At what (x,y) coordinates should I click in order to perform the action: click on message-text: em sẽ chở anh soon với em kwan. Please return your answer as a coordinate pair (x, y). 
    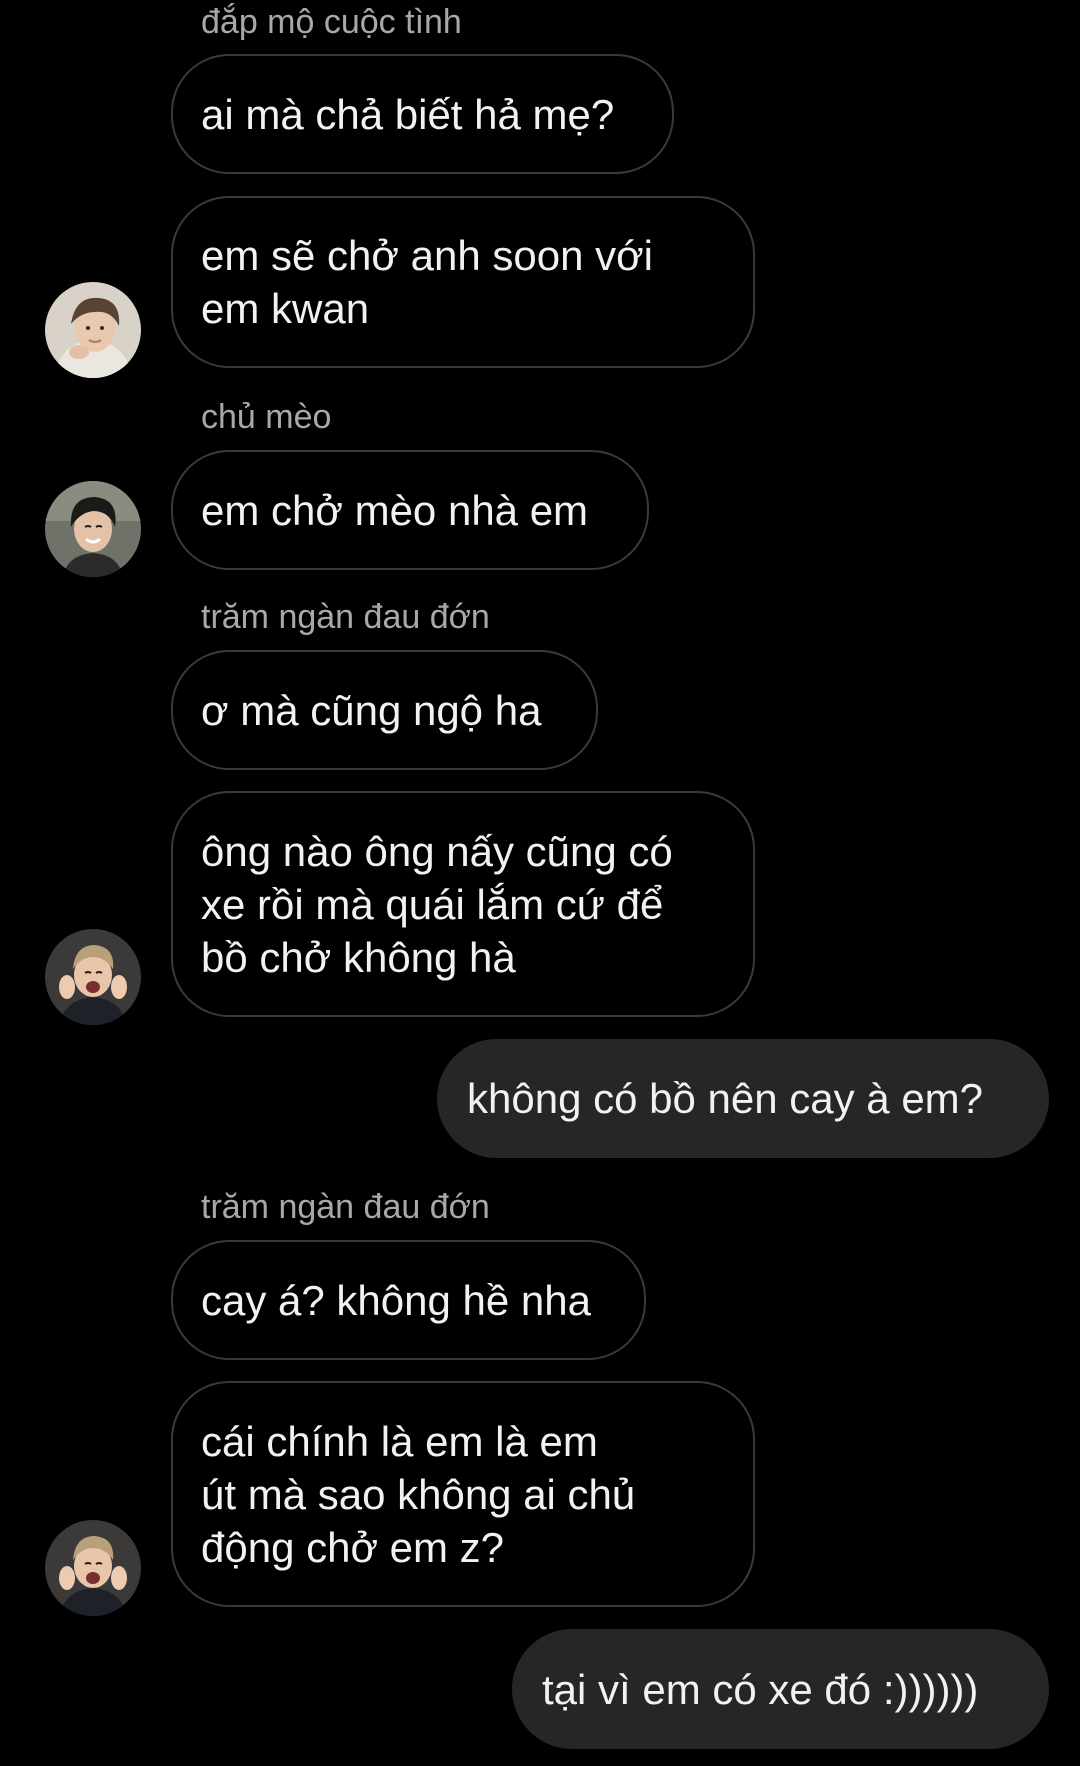
    Looking at the image, I should click on (427, 282).